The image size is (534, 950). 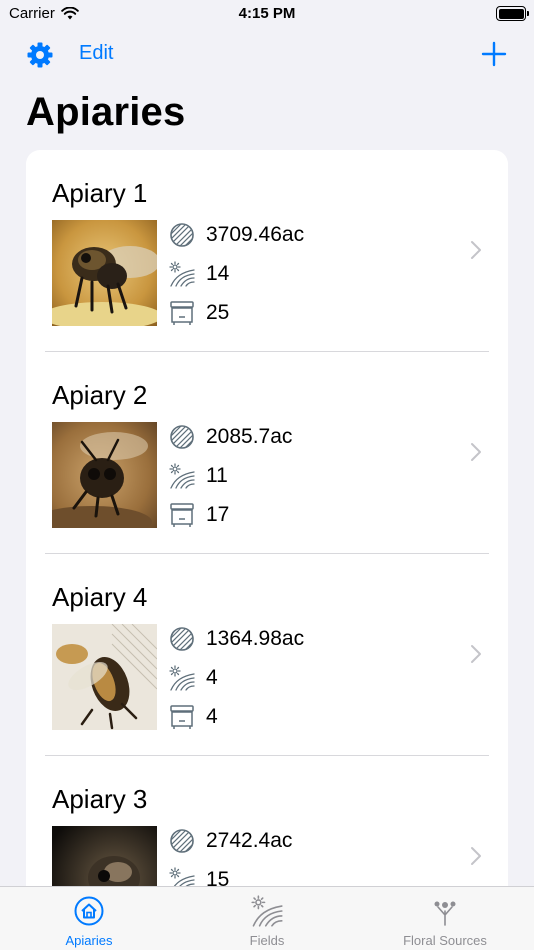 I want to click on tab-floral-sources: Floral Sources, so click(x=445, y=918).